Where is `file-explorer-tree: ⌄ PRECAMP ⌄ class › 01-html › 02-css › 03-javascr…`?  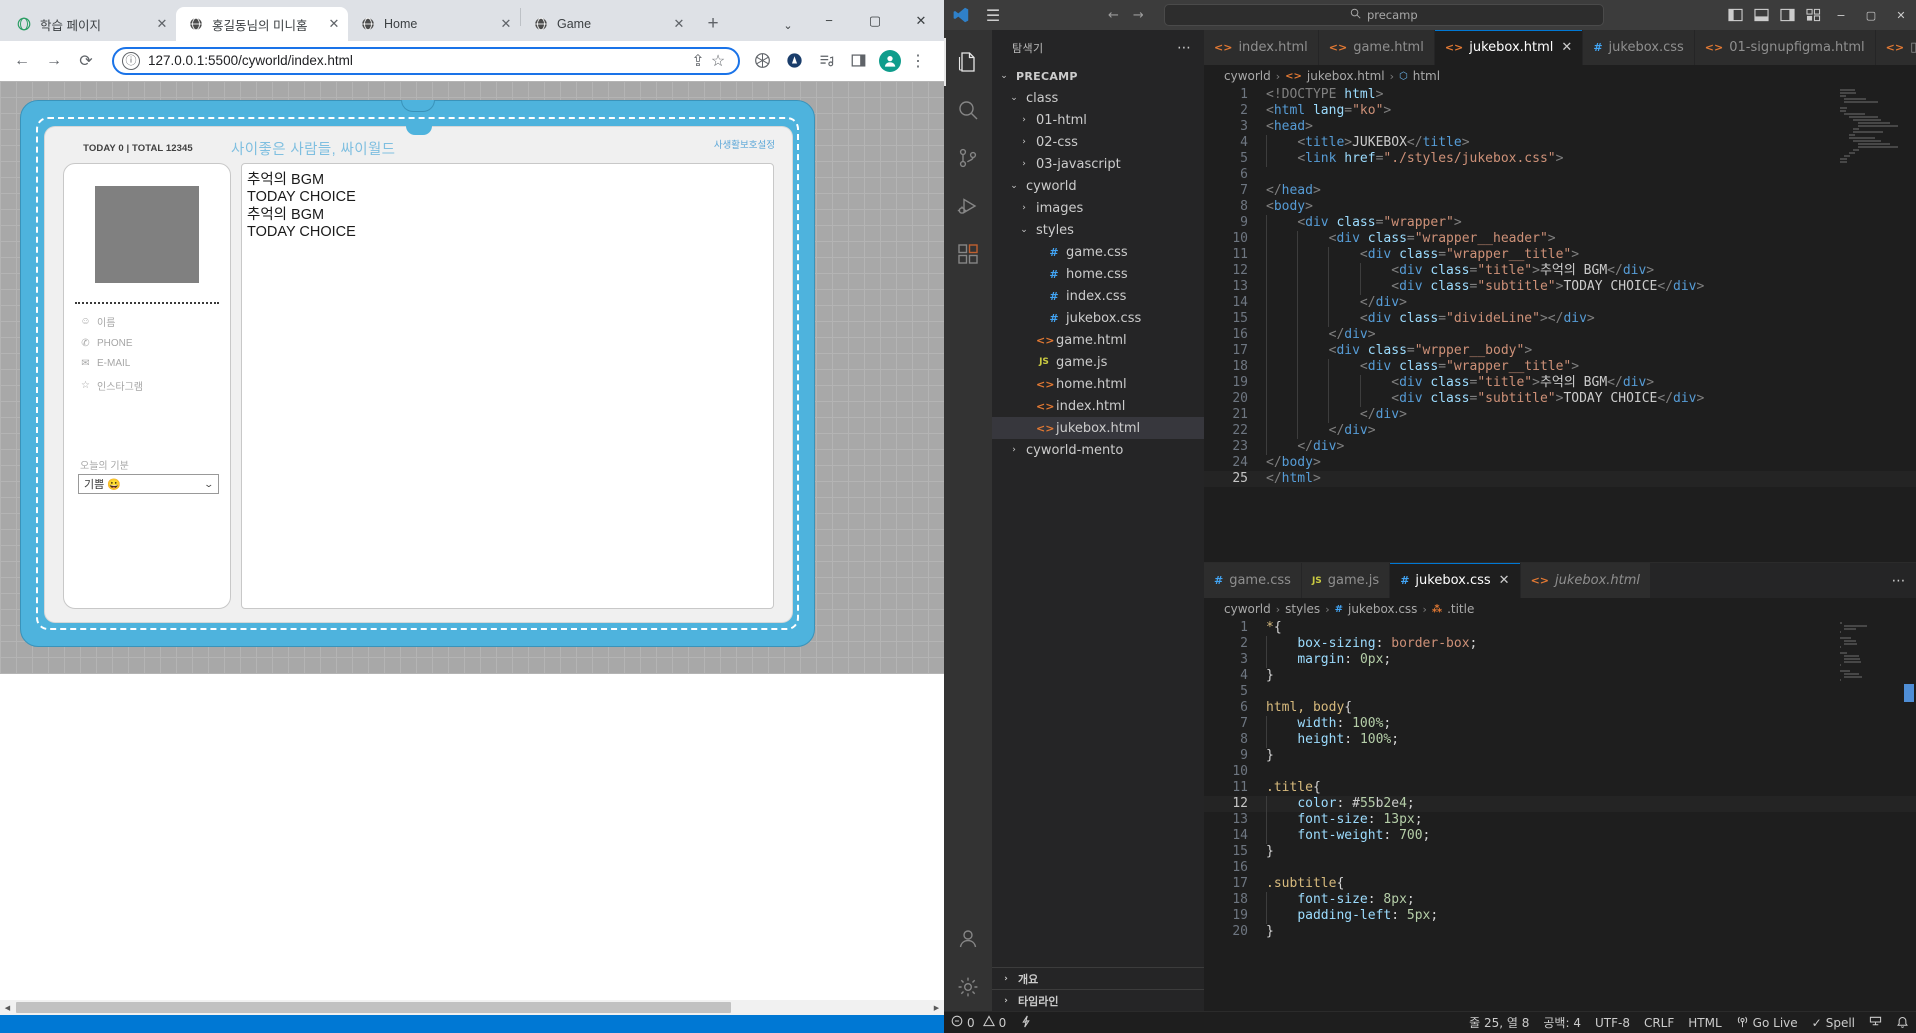 file-explorer-tree: ⌄ PRECAMP ⌄ class › 01-html › 02-css › 03-javascr… is located at coordinates (1098, 516).